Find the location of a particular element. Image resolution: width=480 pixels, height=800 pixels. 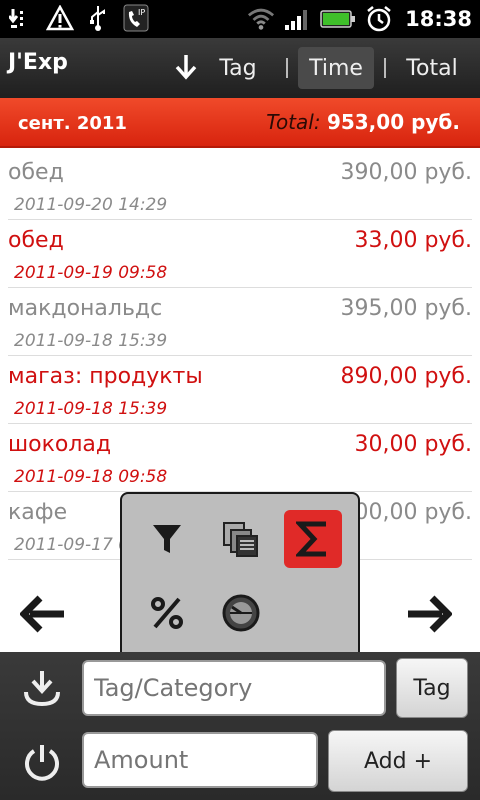

add-button: Add + is located at coordinates (398, 761).